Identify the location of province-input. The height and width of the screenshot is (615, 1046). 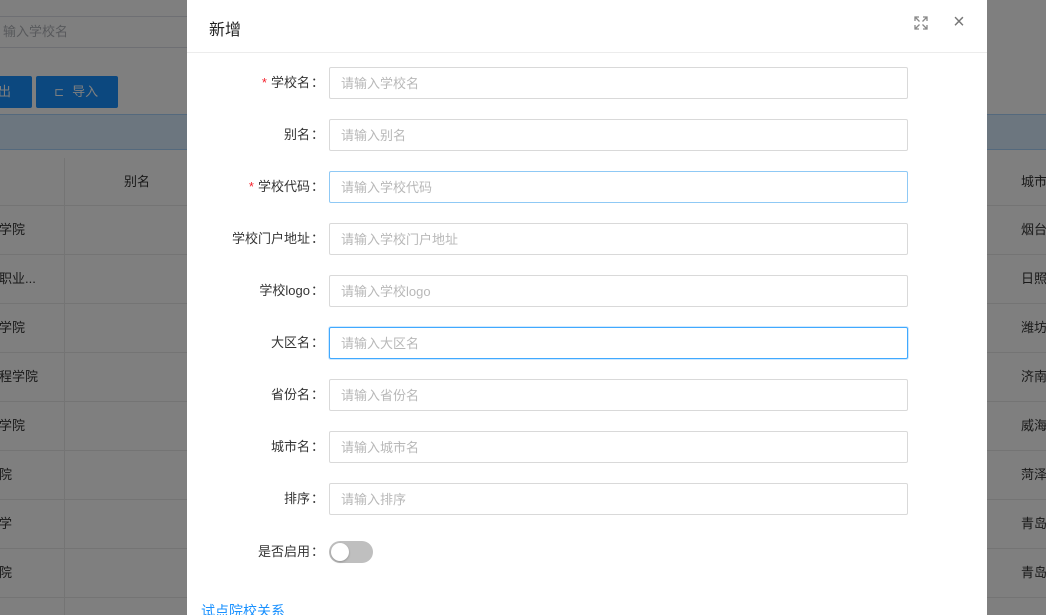
(618, 395).